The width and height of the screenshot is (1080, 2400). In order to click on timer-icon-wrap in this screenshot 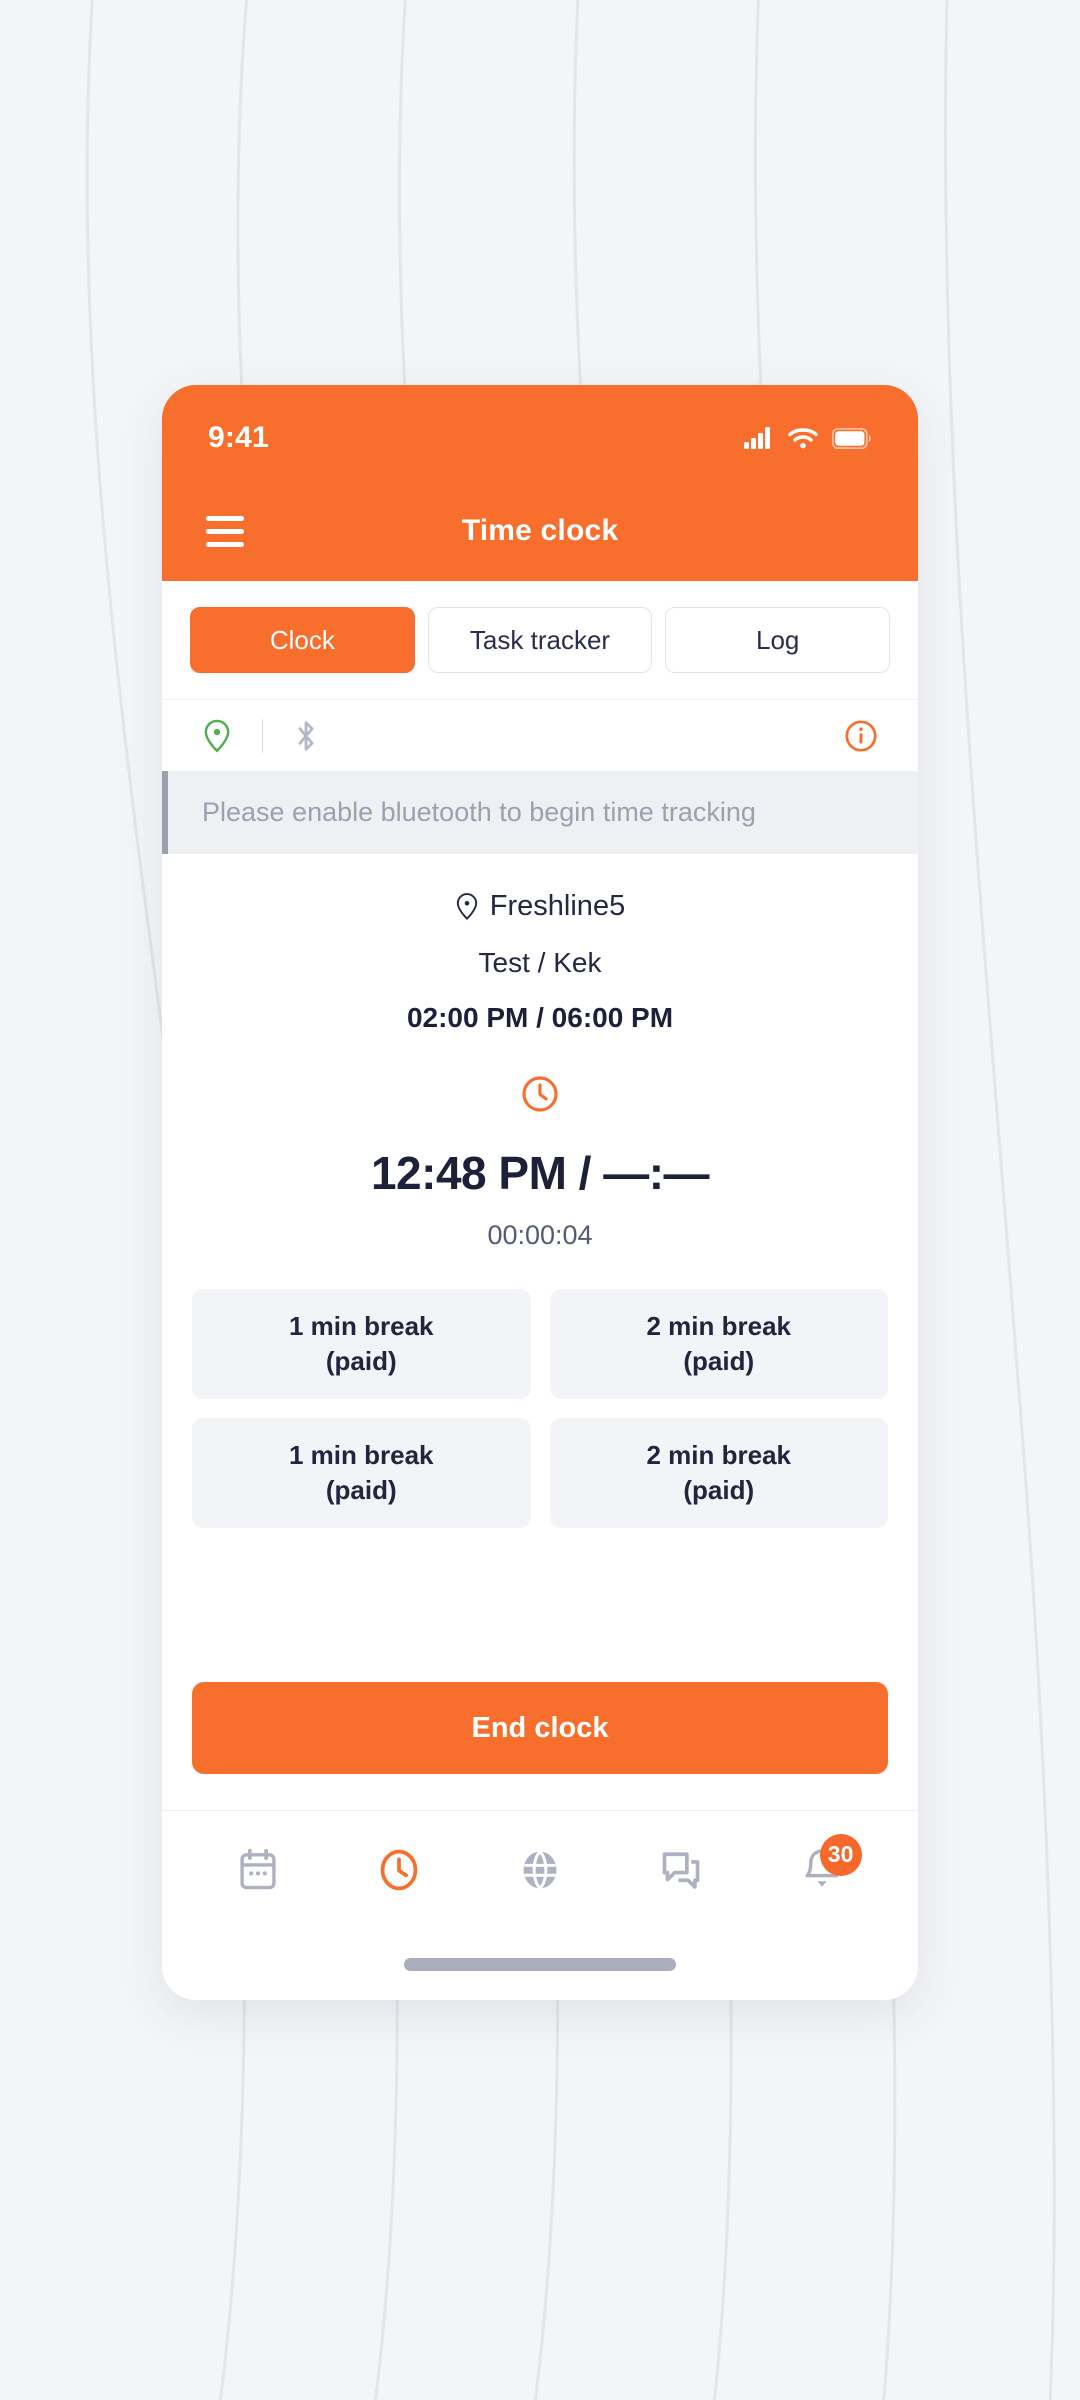, I will do `click(540, 1094)`.